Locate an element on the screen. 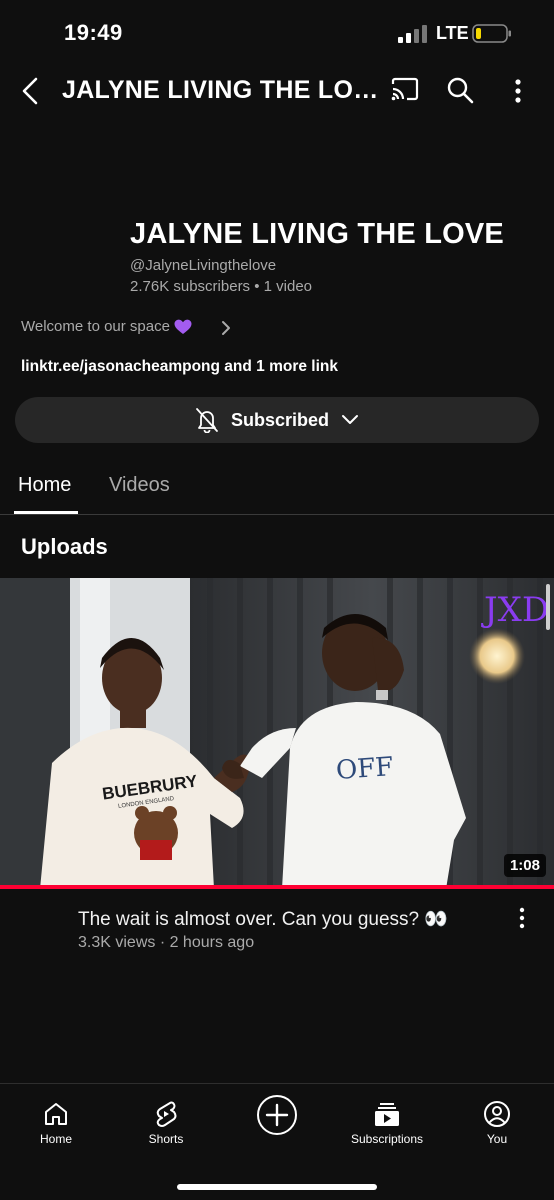 This screenshot has height=1200, width=554. nav-subscriptions: Subscriptions is located at coordinates (387, 1115).